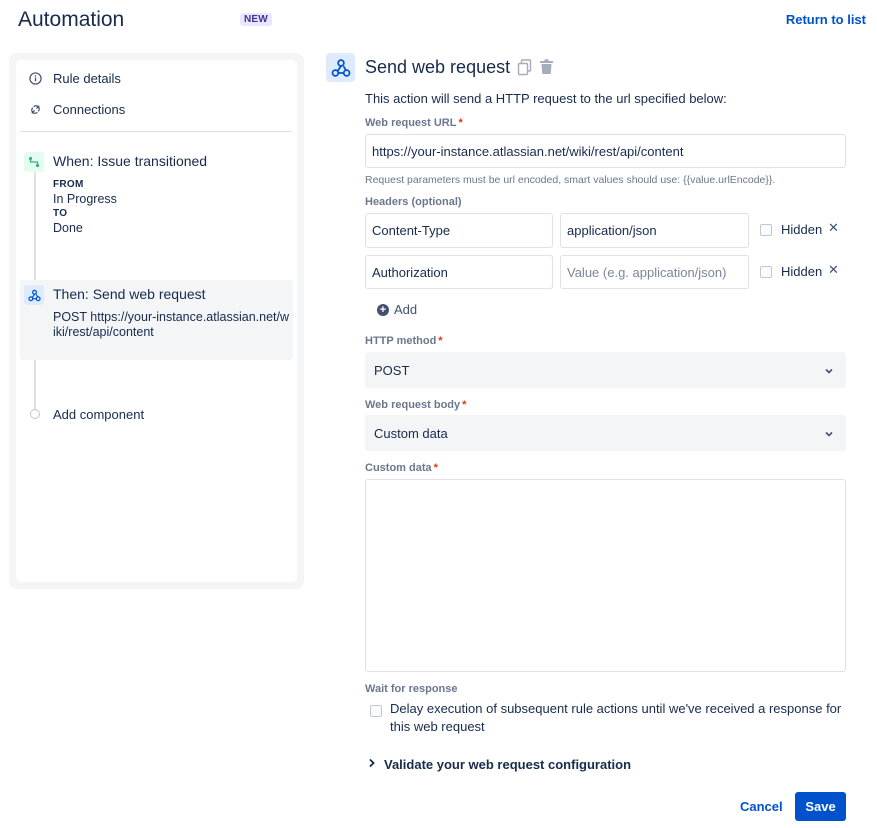  I want to click on header-value-input: Value (e.g. application/json), so click(654, 272).